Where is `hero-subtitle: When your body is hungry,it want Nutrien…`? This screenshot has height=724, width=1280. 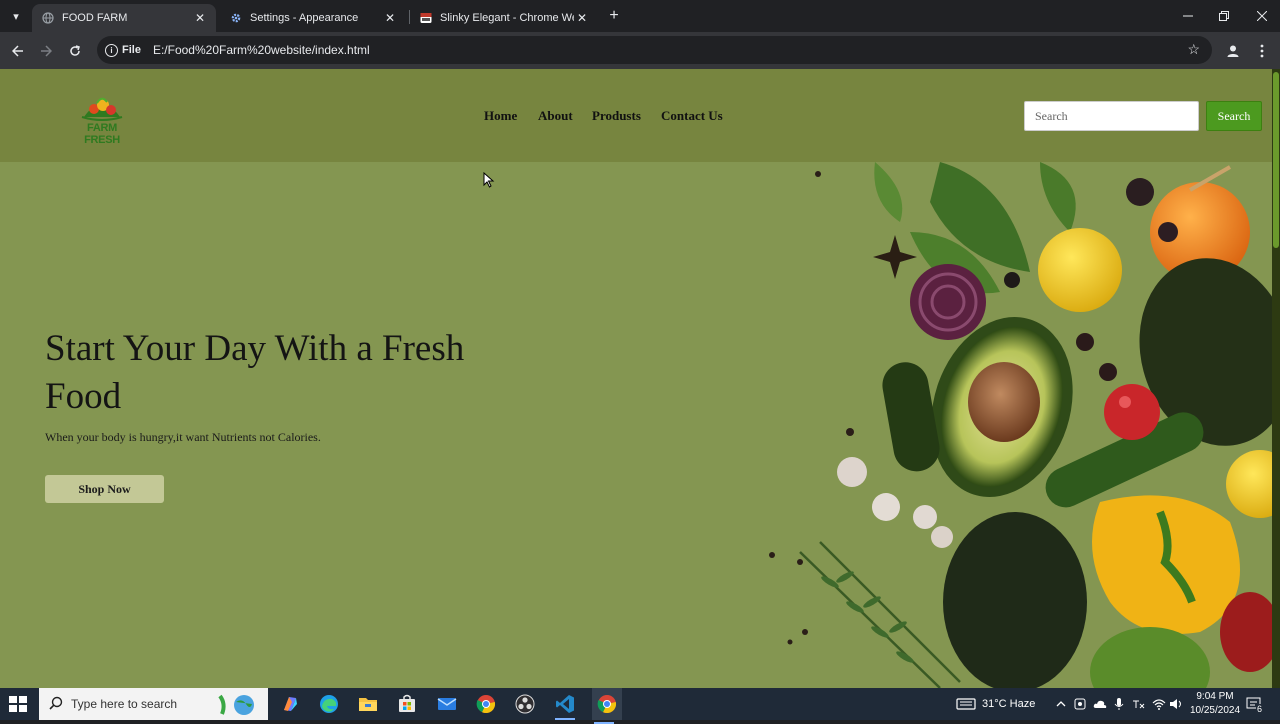 hero-subtitle: When your body is hungry,it want Nutrien… is located at coordinates (183, 437).